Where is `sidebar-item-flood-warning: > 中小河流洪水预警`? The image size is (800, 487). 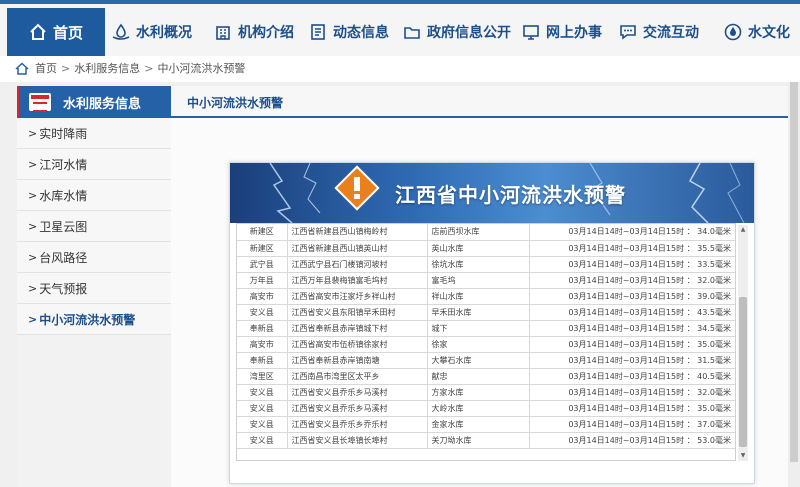 sidebar-item-flood-warning: > 中小河流洪水预警 is located at coordinates (94, 319).